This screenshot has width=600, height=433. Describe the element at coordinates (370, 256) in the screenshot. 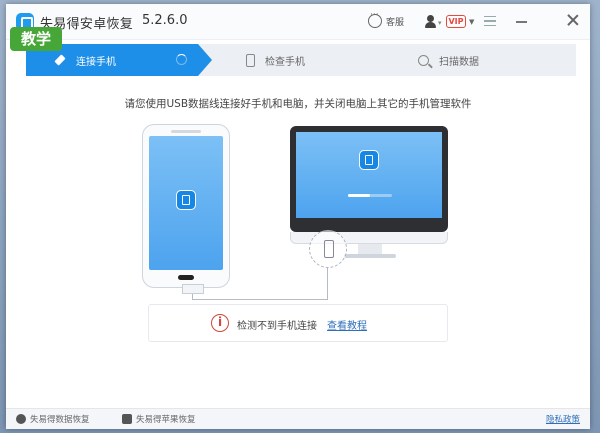

I see `monitor-base` at that location.